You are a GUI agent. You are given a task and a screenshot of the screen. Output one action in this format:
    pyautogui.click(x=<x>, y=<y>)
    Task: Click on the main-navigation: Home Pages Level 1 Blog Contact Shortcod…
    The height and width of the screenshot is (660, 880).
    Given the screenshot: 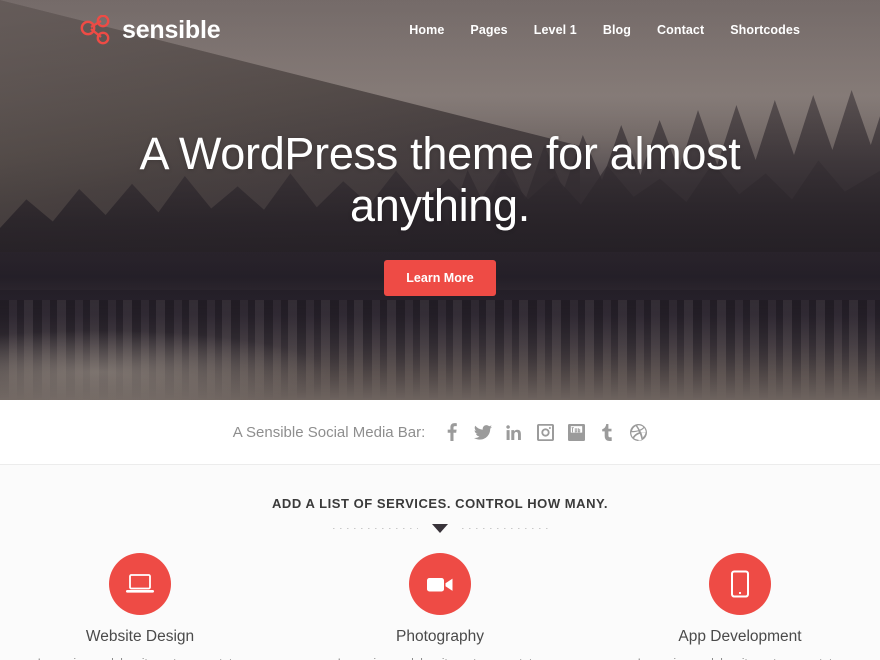 What is the action you would take?
    pyautogui.click(x=604, y=30)
    